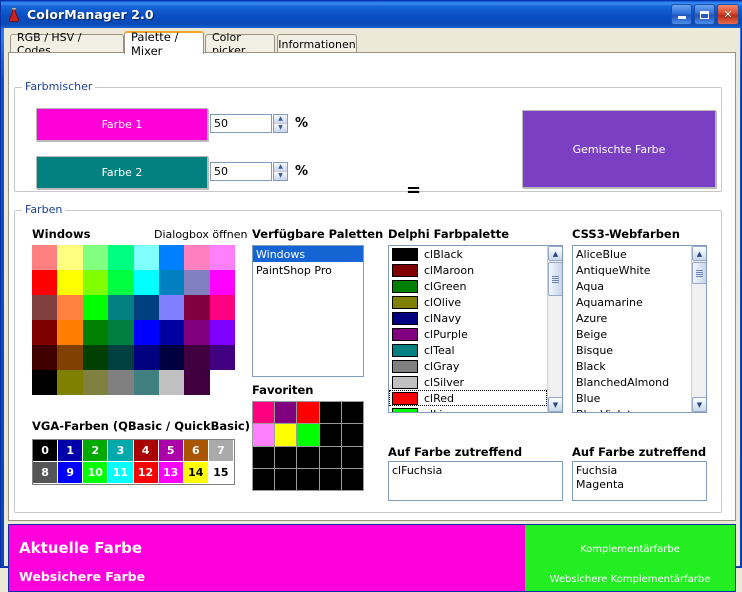 The width and height of the screenshot is (742, 592). Describe the element at coordinates (146, 451) in the screenshot. I see `vga-color-cell: 4` at that location.